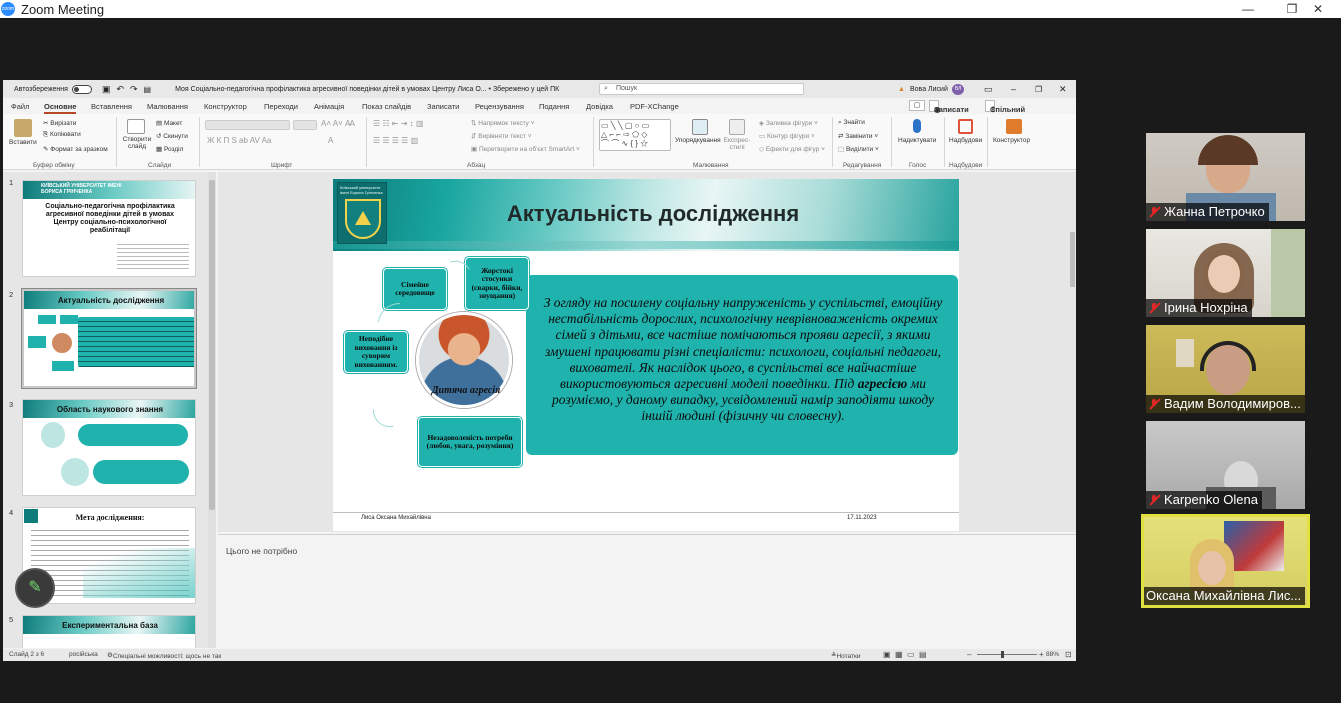 The image size is (1341, 703). What do you see at coordinates (1225, 273) in the screenshot?
I see `participant-tile: Ірина Нохріна` at bounding box center [1225, 273].